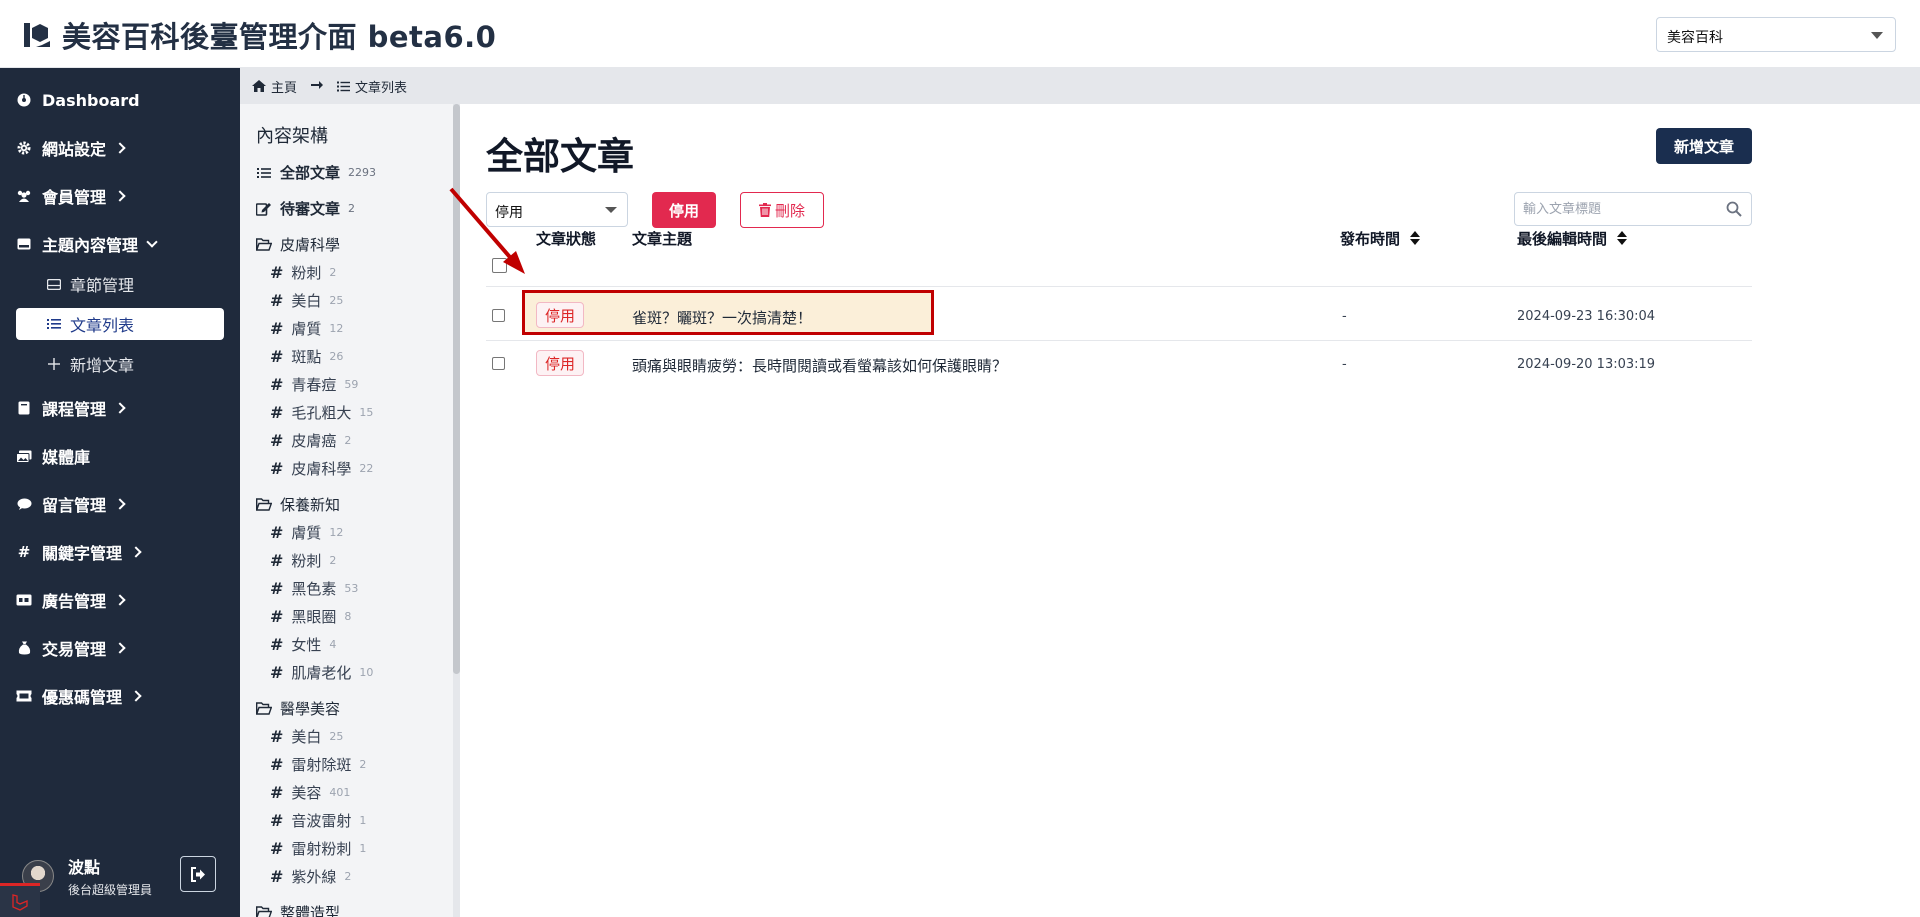  Describe the element at coordinates (306, 356) in the screenshot. I see `category-tag: # 斑點 26` at that location.